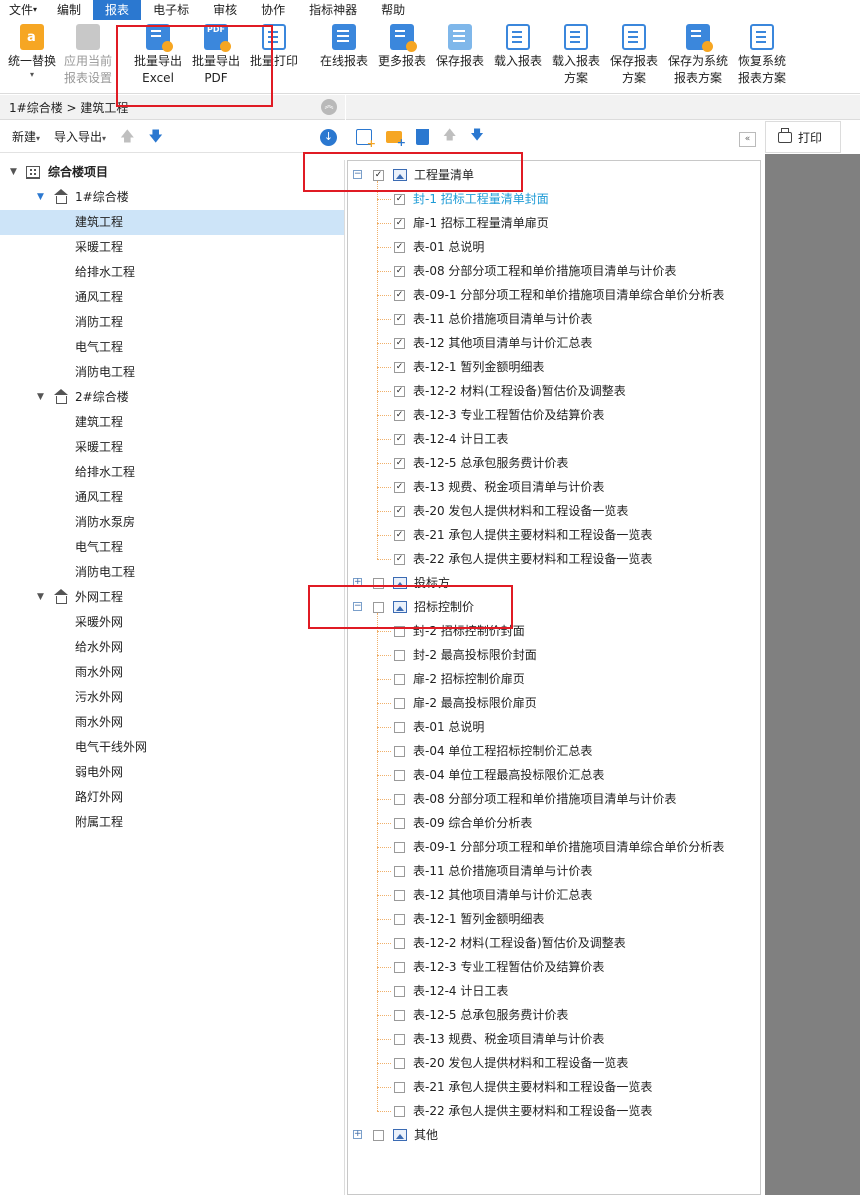 The height and width of the screenshot is (1195, 860). What do you see at coordinates (366, 139) in the screenshot?
I see `add-report-icon` at bounding box center [366, 139].